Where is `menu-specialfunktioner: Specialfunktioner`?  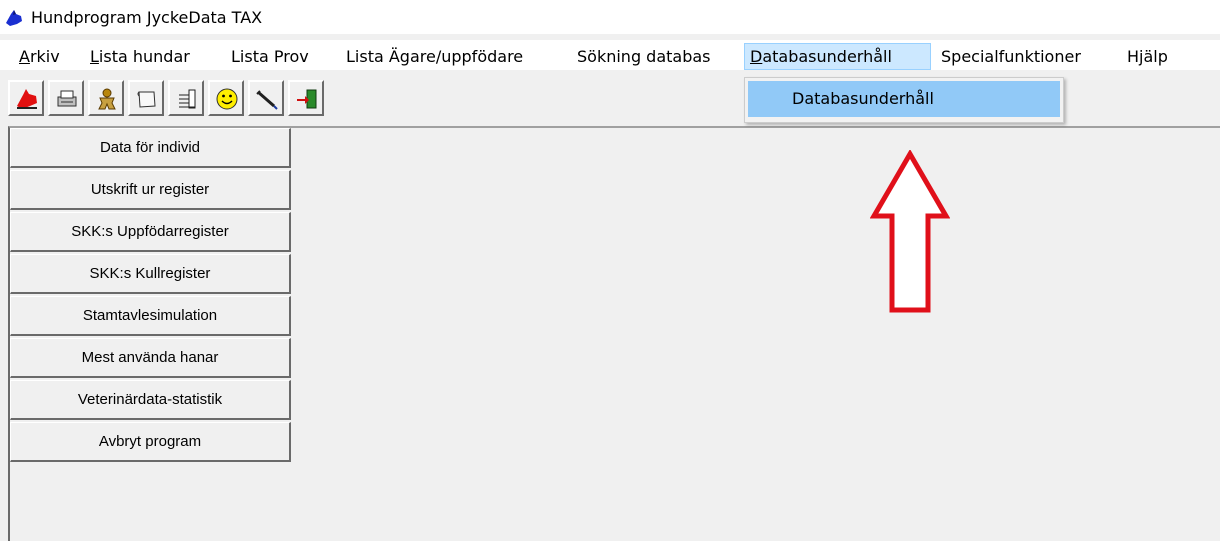 menu-specialfunktioner: Specialfunktioner is located at coordinates (1011, 56).